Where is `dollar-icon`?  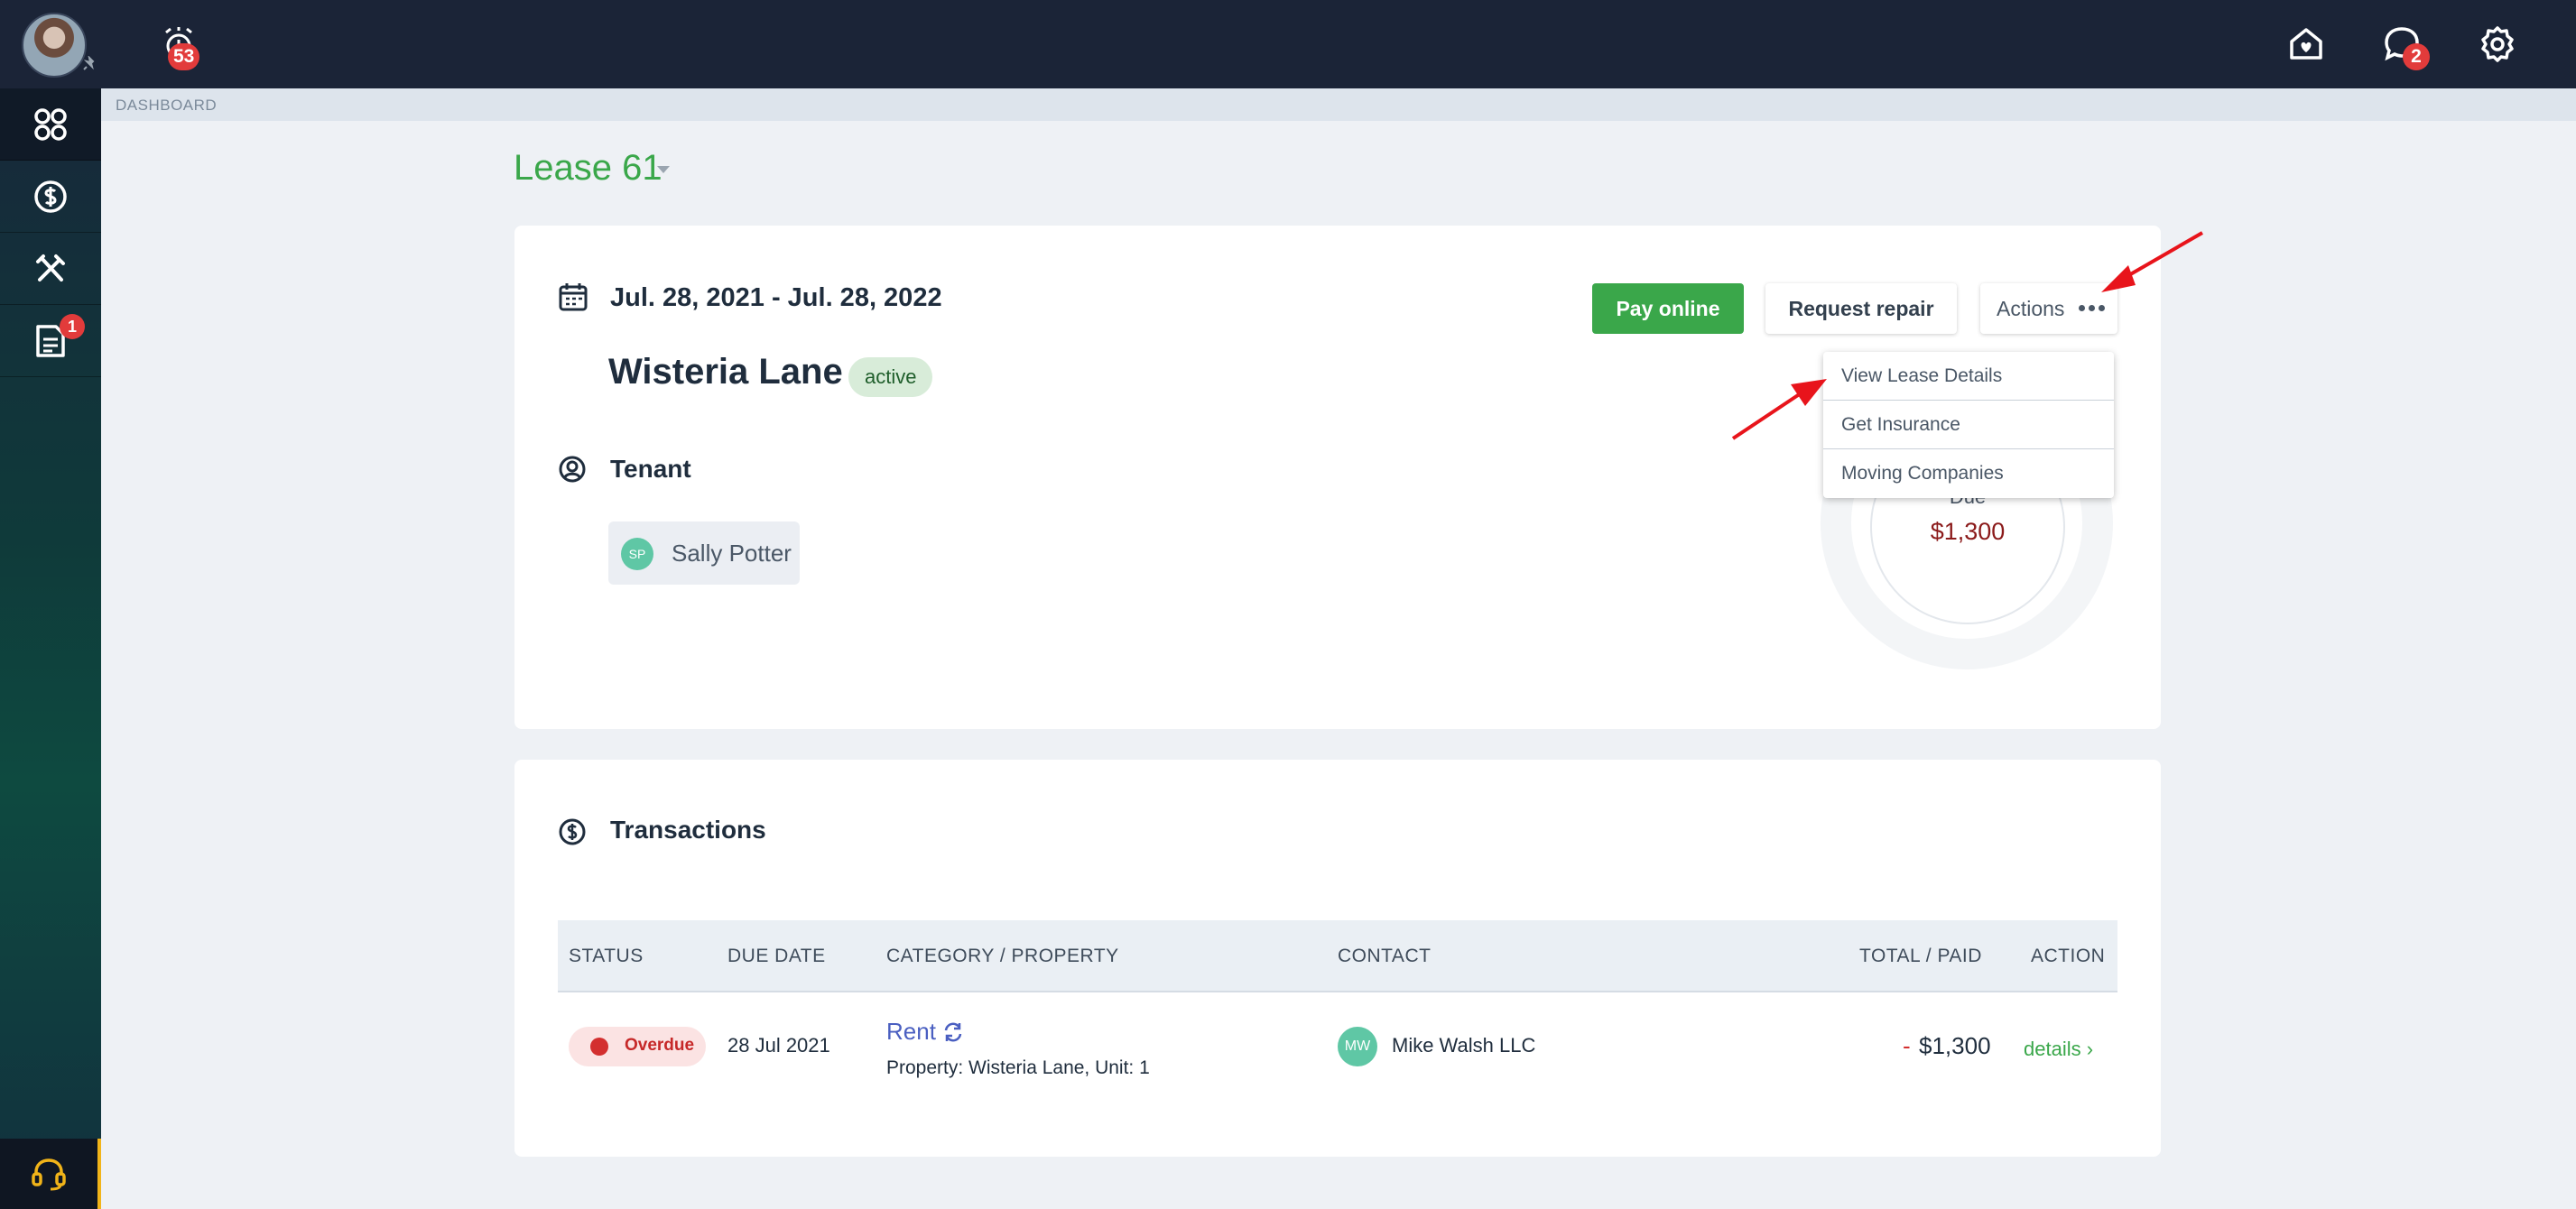 dollar-icon is located at coordinates (50, 196).